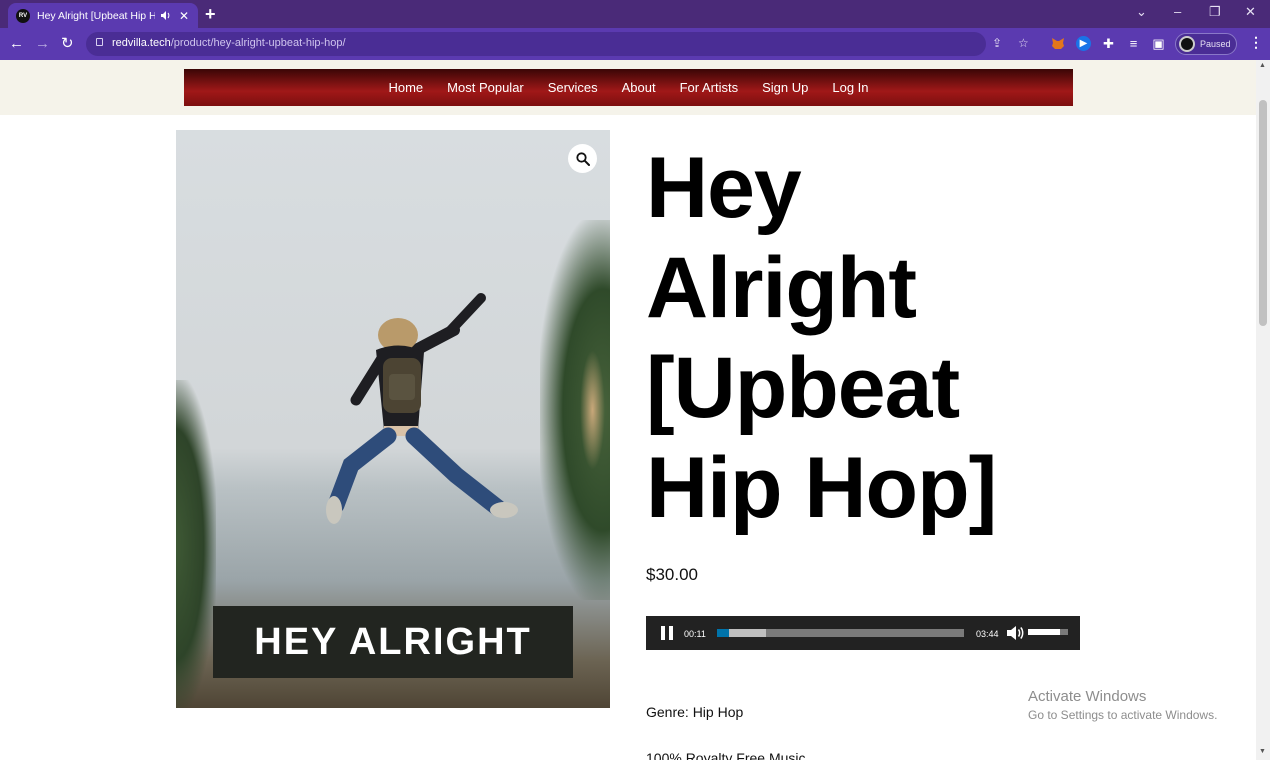 This screenshot has height=760, width=1270. I want to click on scroll-up-icon: ▲, so click(1262, 65).